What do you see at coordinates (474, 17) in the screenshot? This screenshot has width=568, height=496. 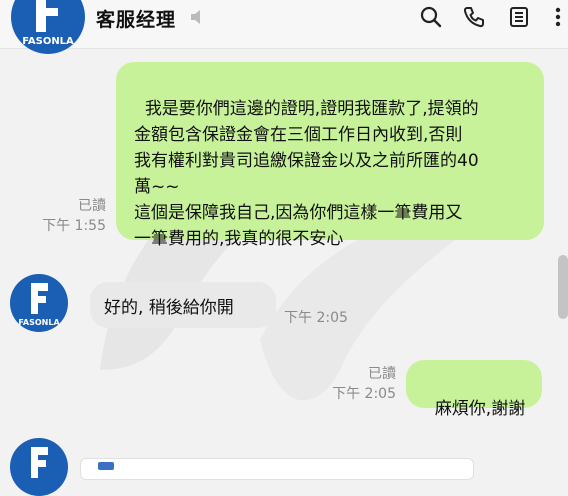 I see `phone-icon` at bounding box center [474, 17].